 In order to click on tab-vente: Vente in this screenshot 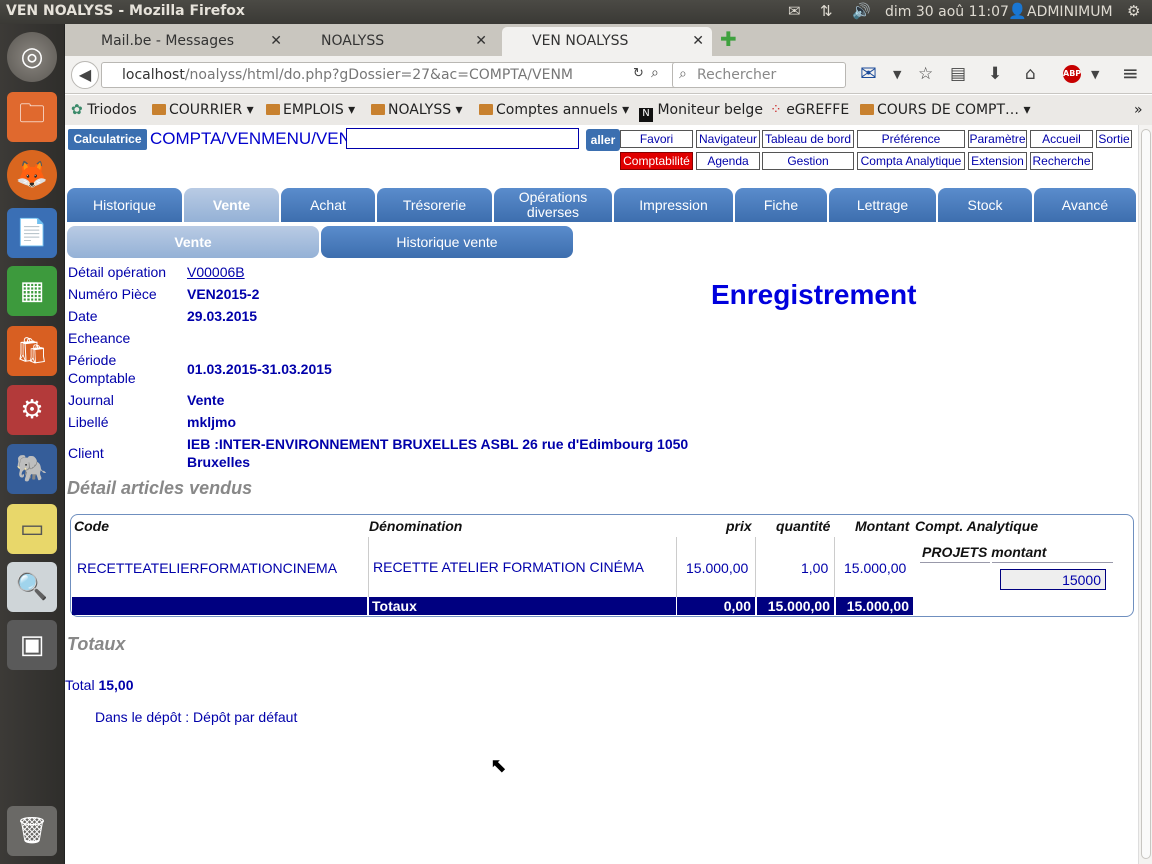, I will do `click(231, 205)`.